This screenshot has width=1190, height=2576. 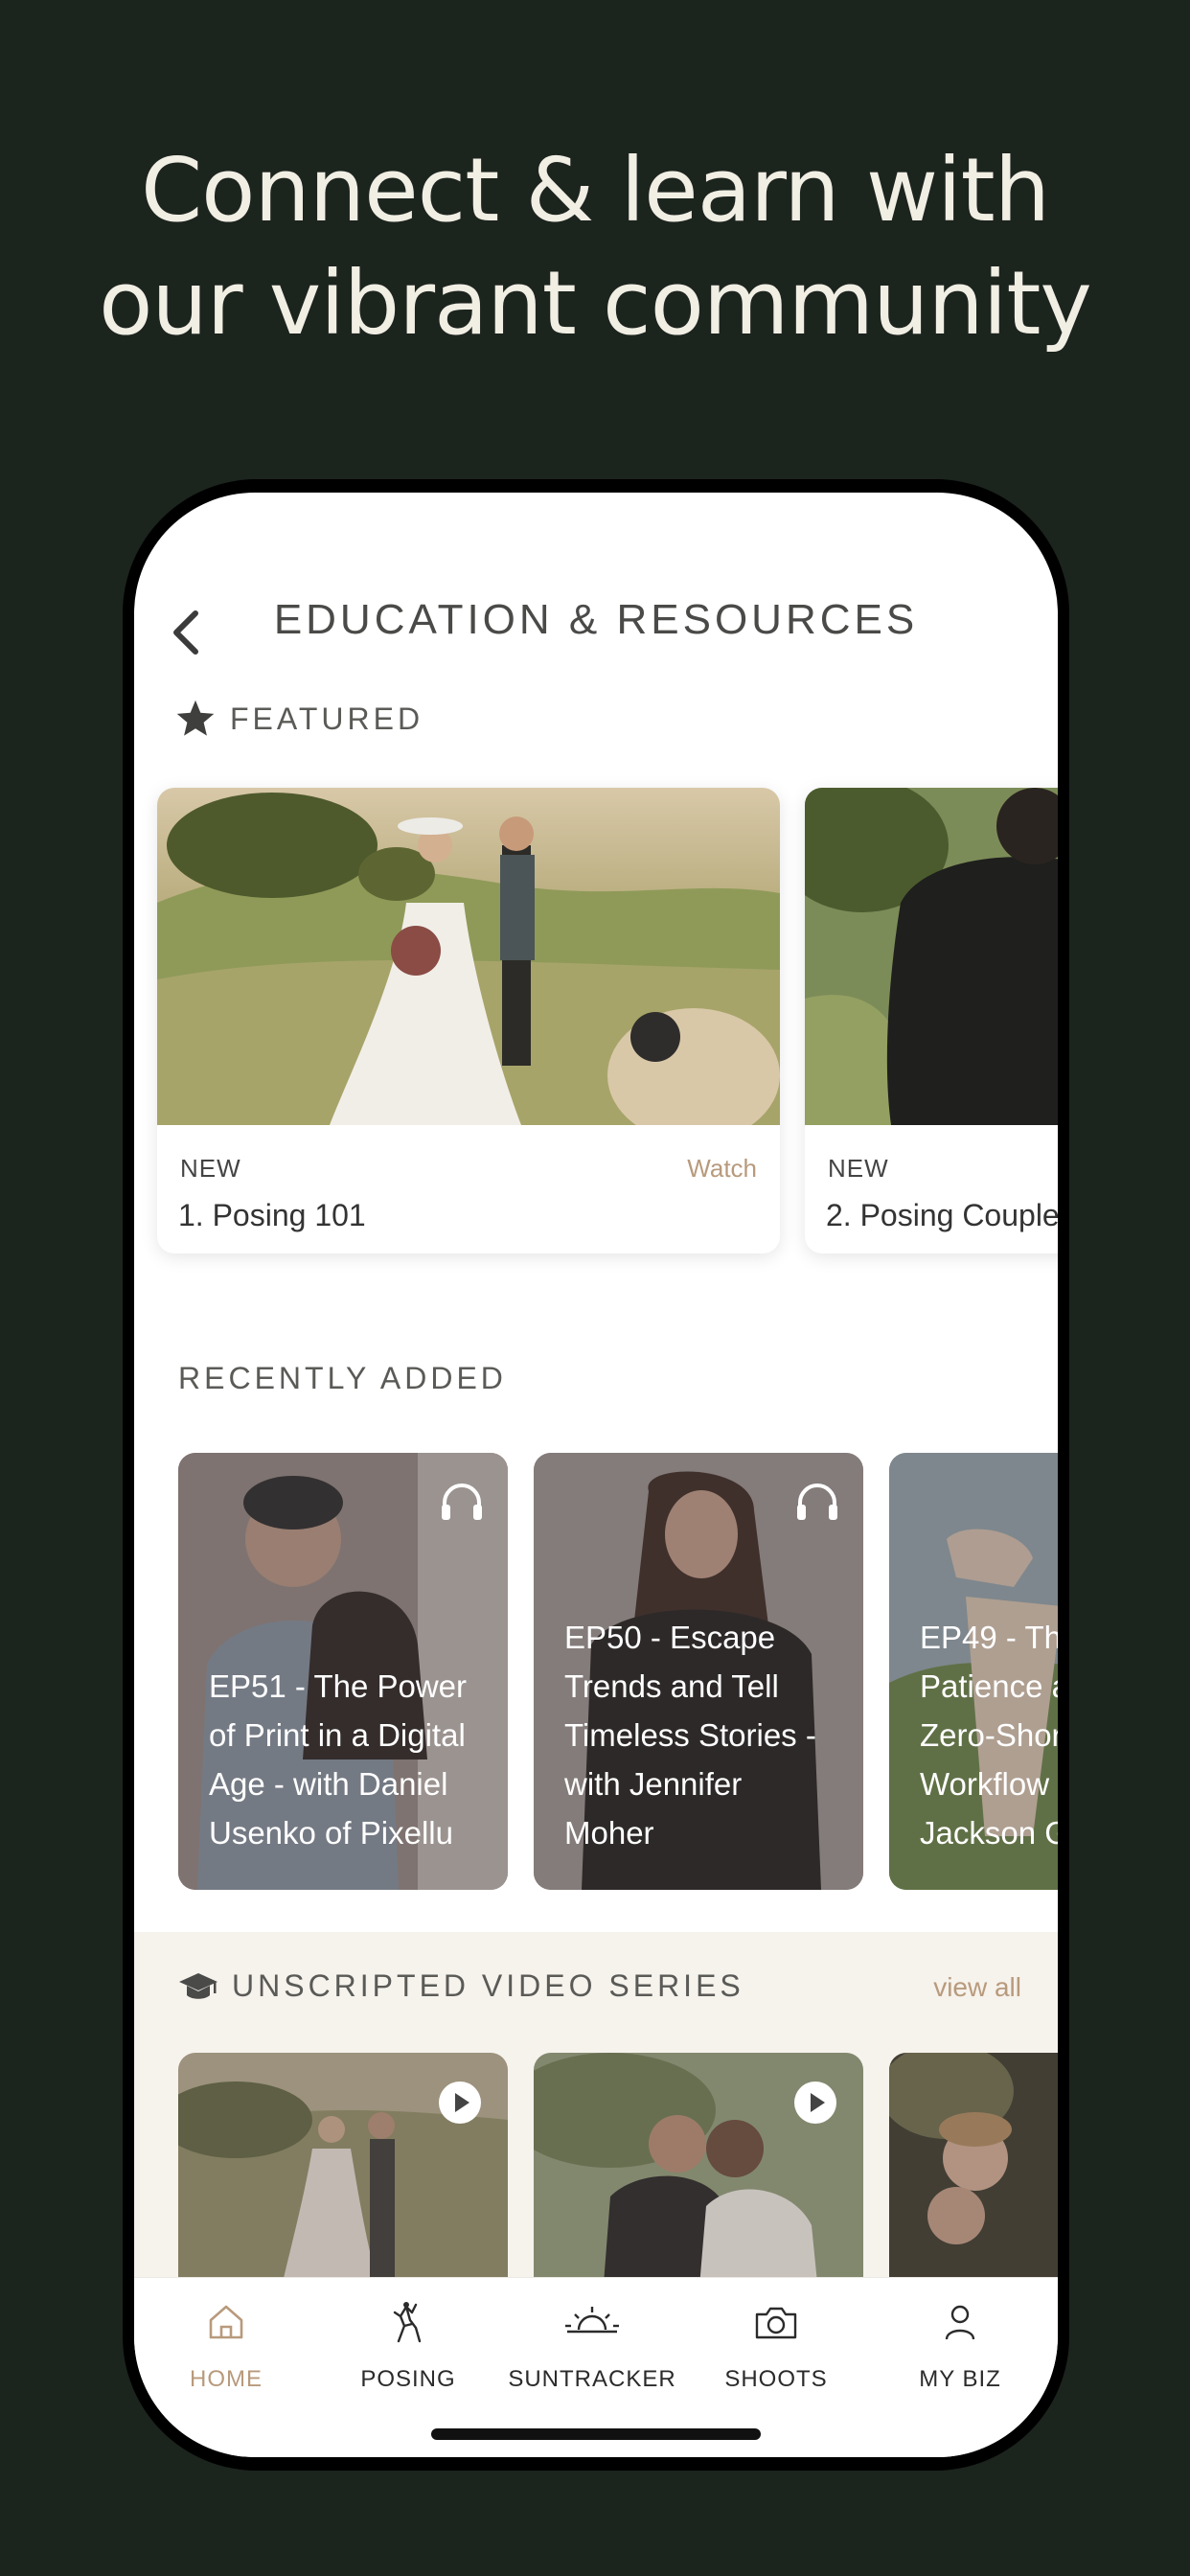 What do you see at coordinates (960, 2344) in the screenshot?
I see `tab-my-biz: MY BIZ` at bounding box center [960, 2344].